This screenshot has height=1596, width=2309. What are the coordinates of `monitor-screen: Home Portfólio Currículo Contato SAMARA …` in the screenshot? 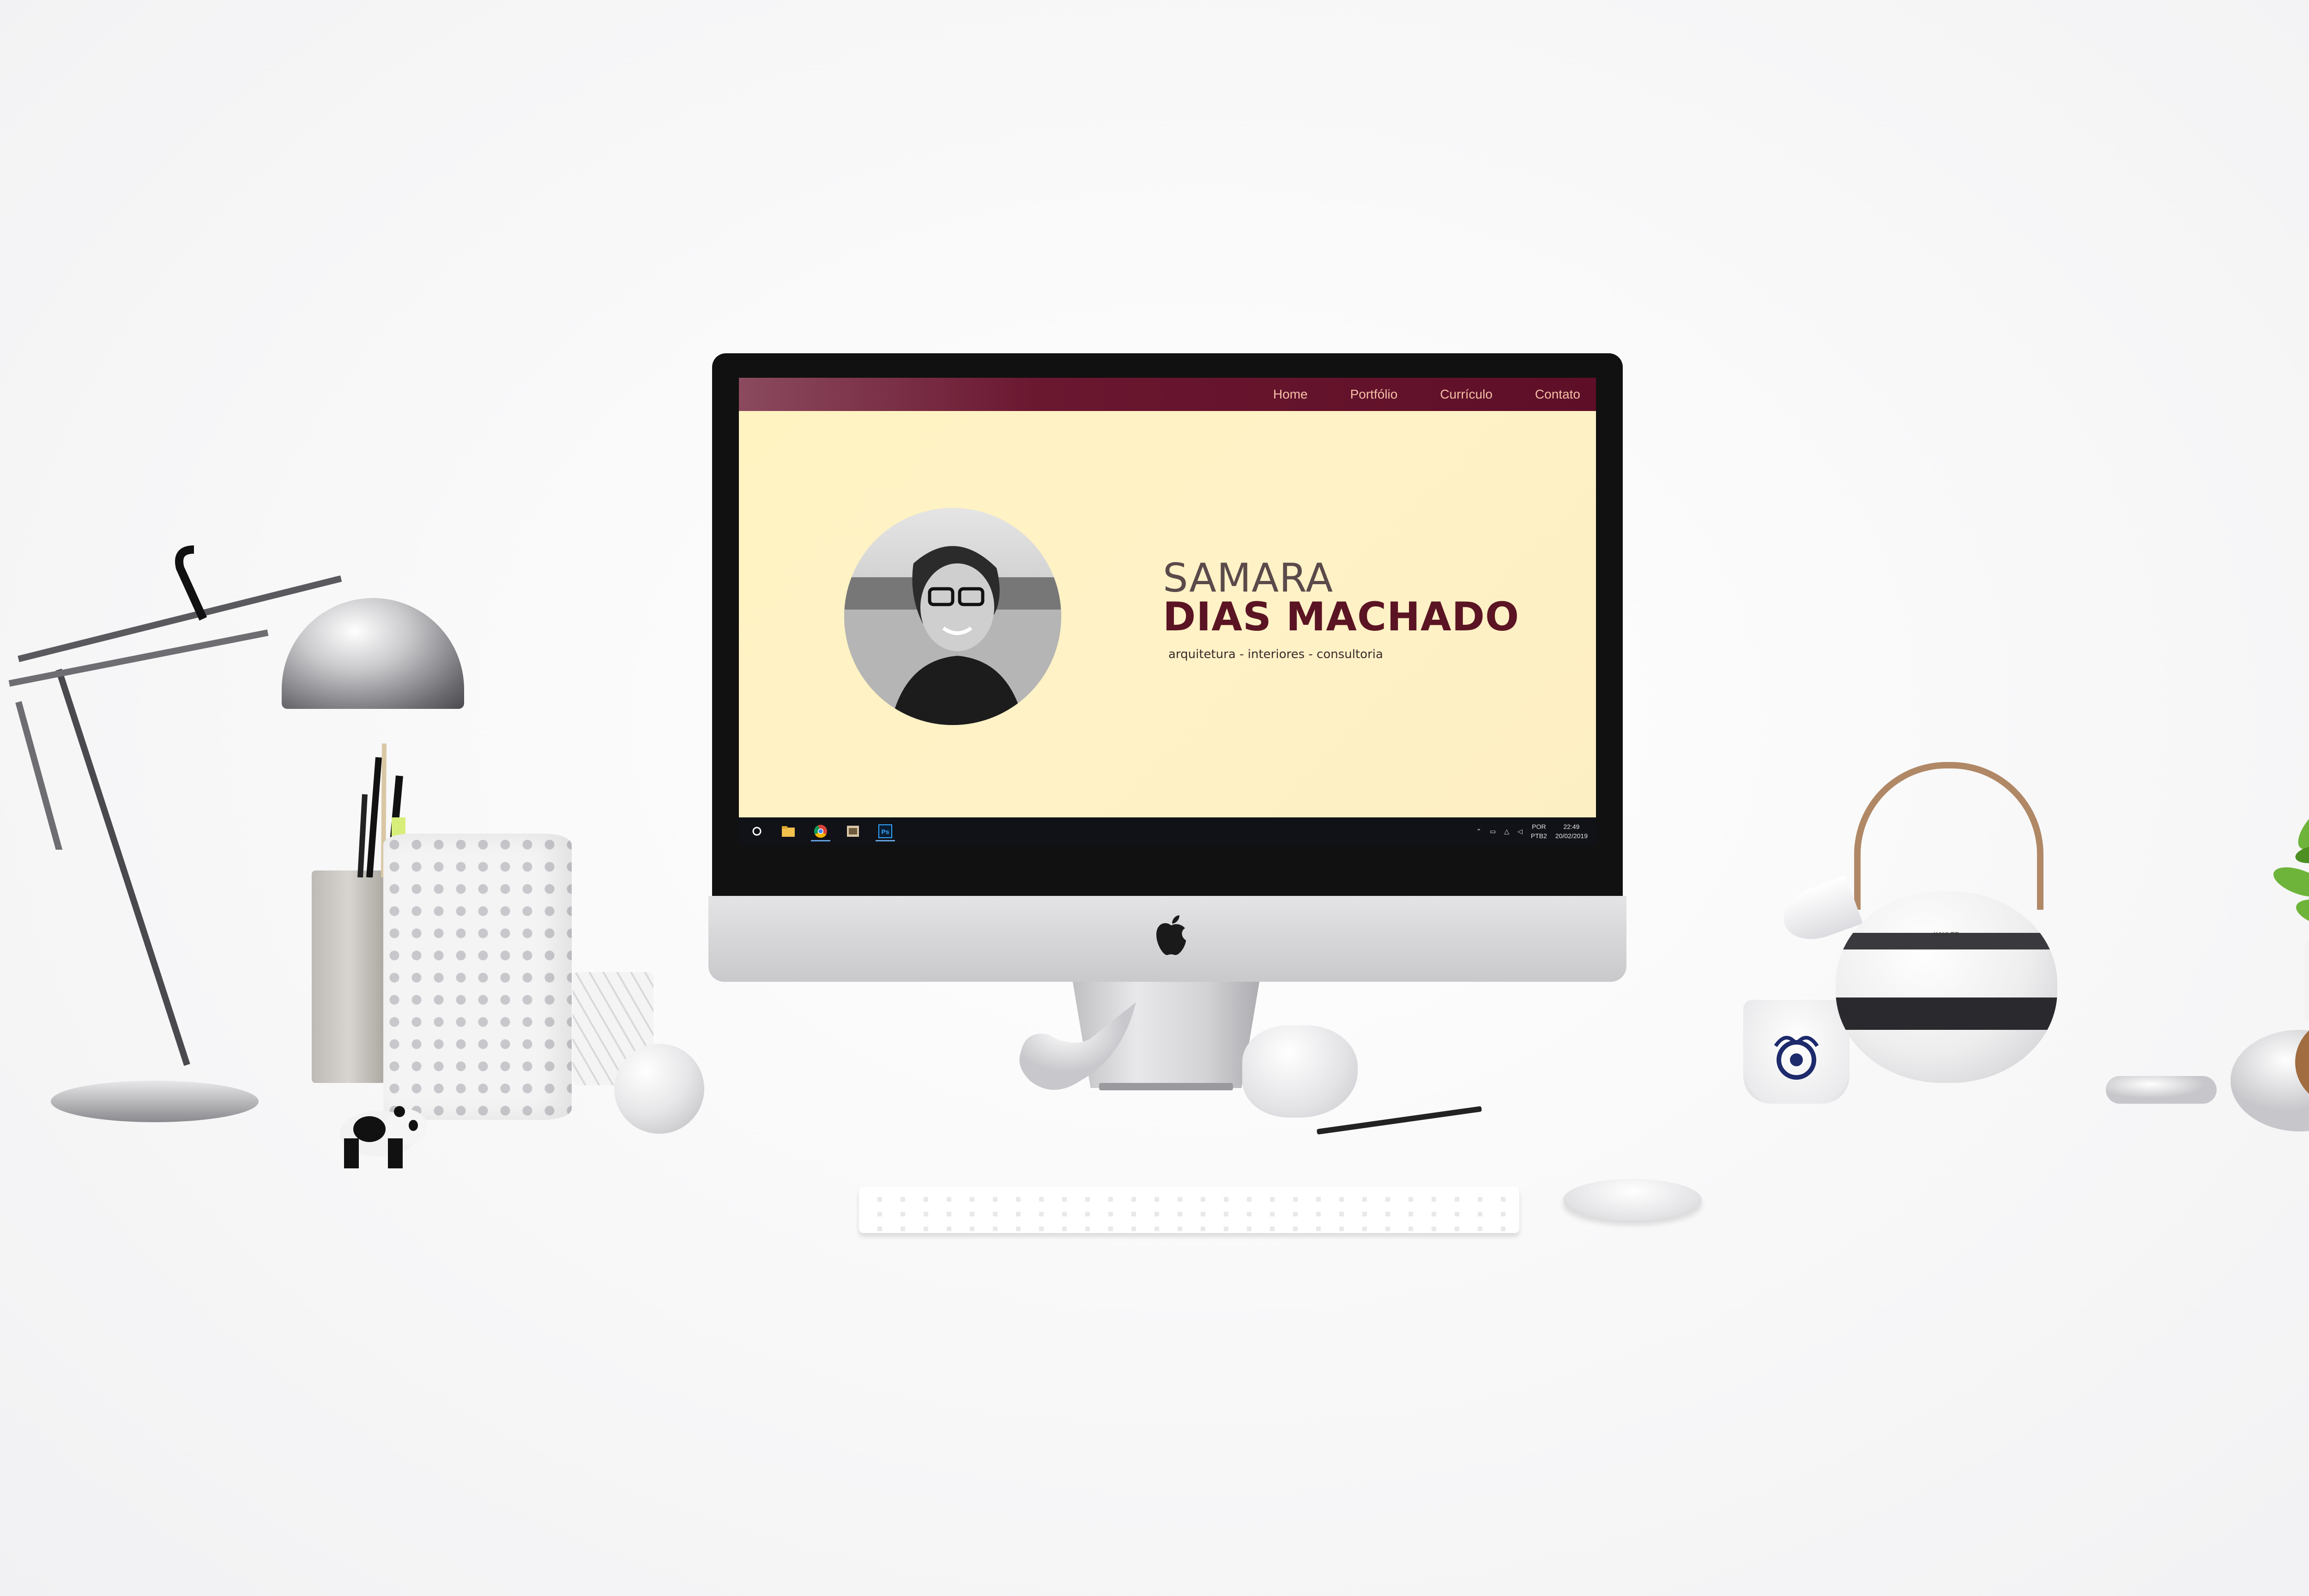 It's located at (1168, 611).